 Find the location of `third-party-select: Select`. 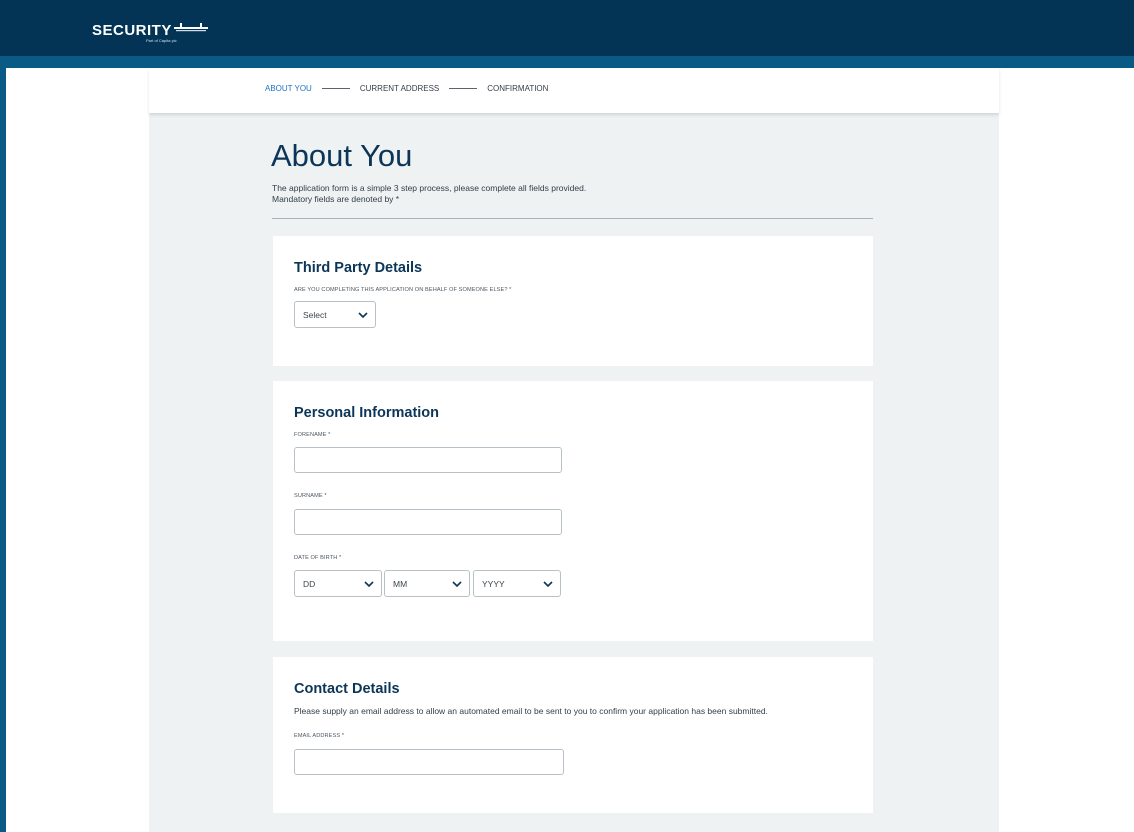

third-party-select: Select is located at coordinates (335, 314).